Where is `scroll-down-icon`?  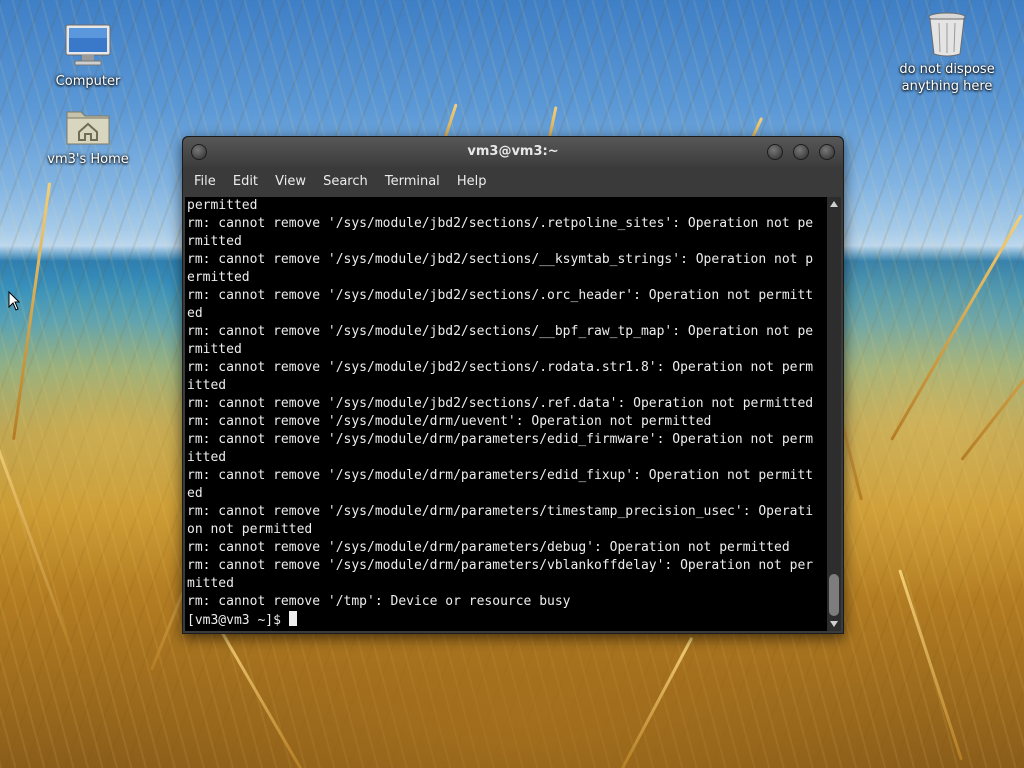 scroll-down-icon is located at coordinates (834, 624).